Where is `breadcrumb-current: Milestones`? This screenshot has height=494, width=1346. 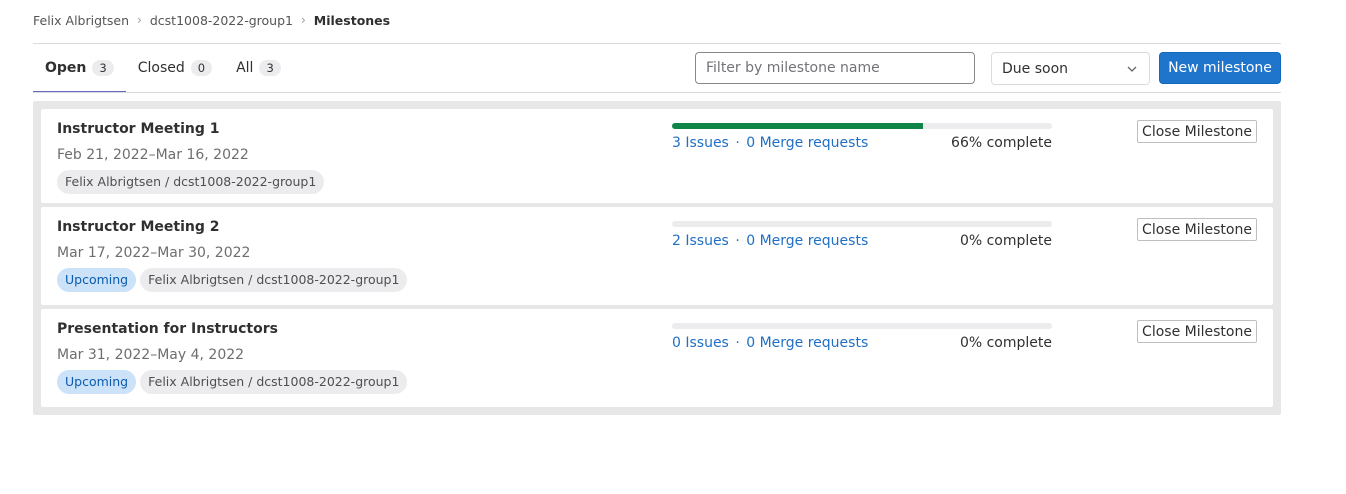
breadcrumb-current: Milestones is located at coordinates (352, 20).